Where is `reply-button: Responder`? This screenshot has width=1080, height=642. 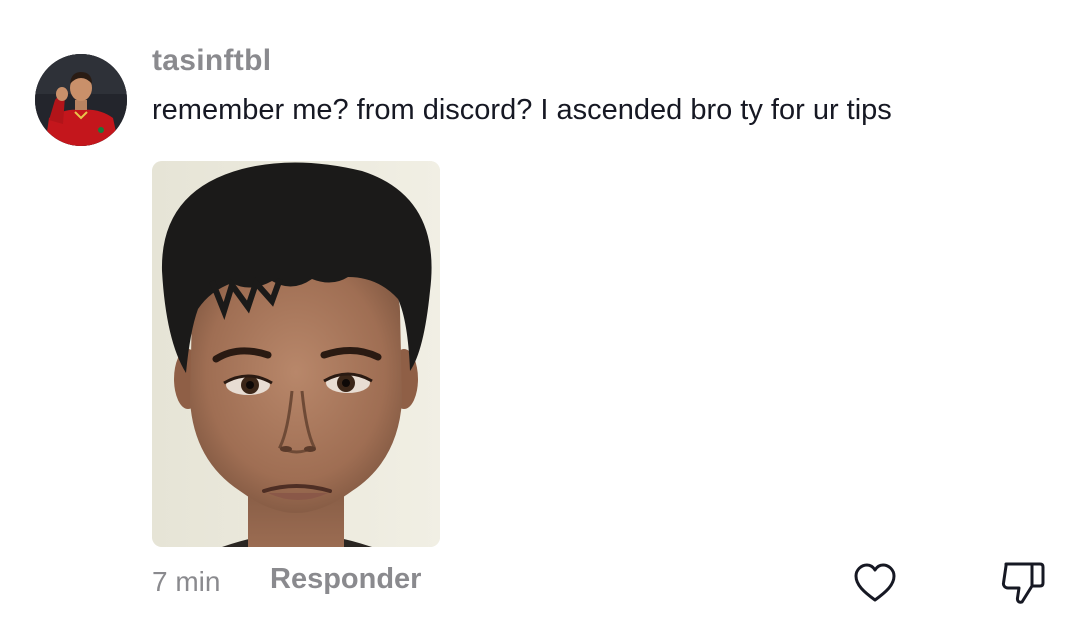 reply-button: Responder is located at coordinates (345, 579).